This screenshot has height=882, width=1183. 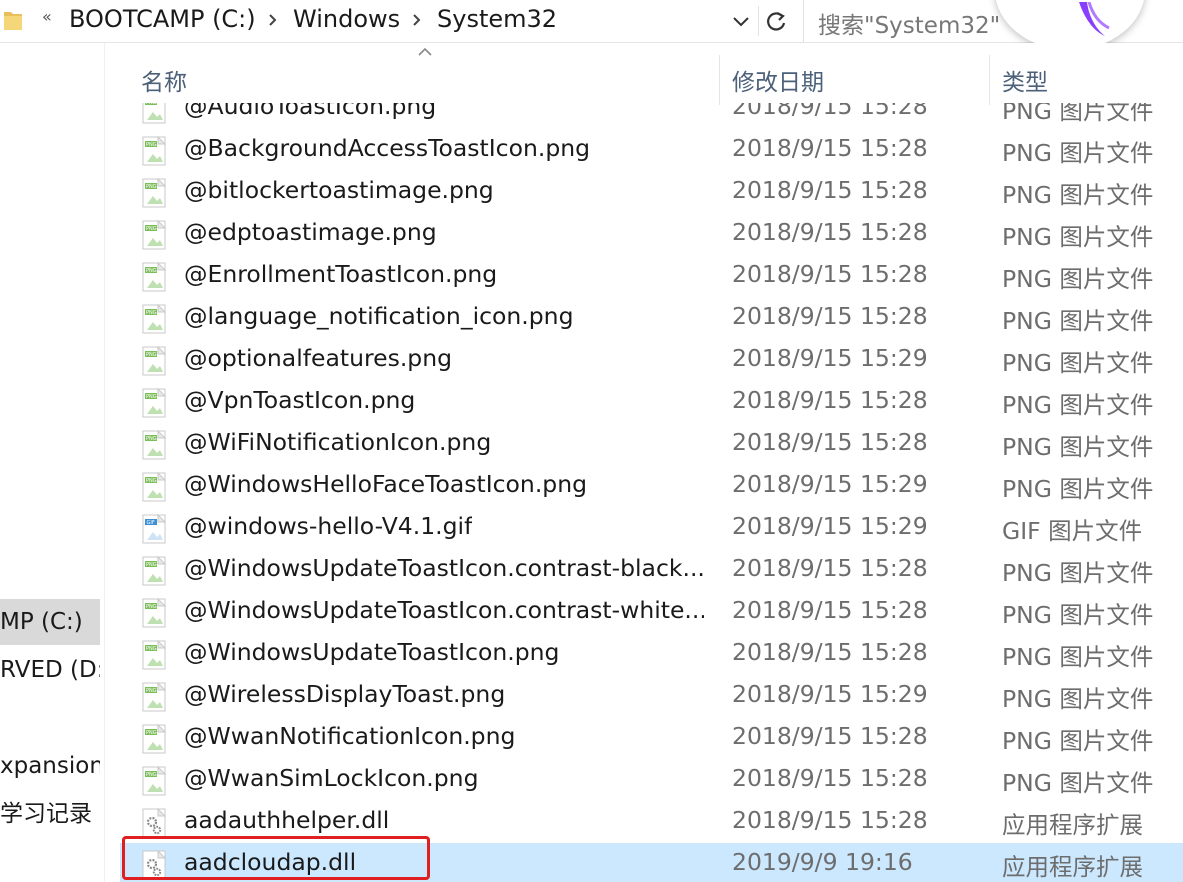 I want to click on file-name: @WindowsHelloFaceToastIcon.png, so click(x=385, y=484).